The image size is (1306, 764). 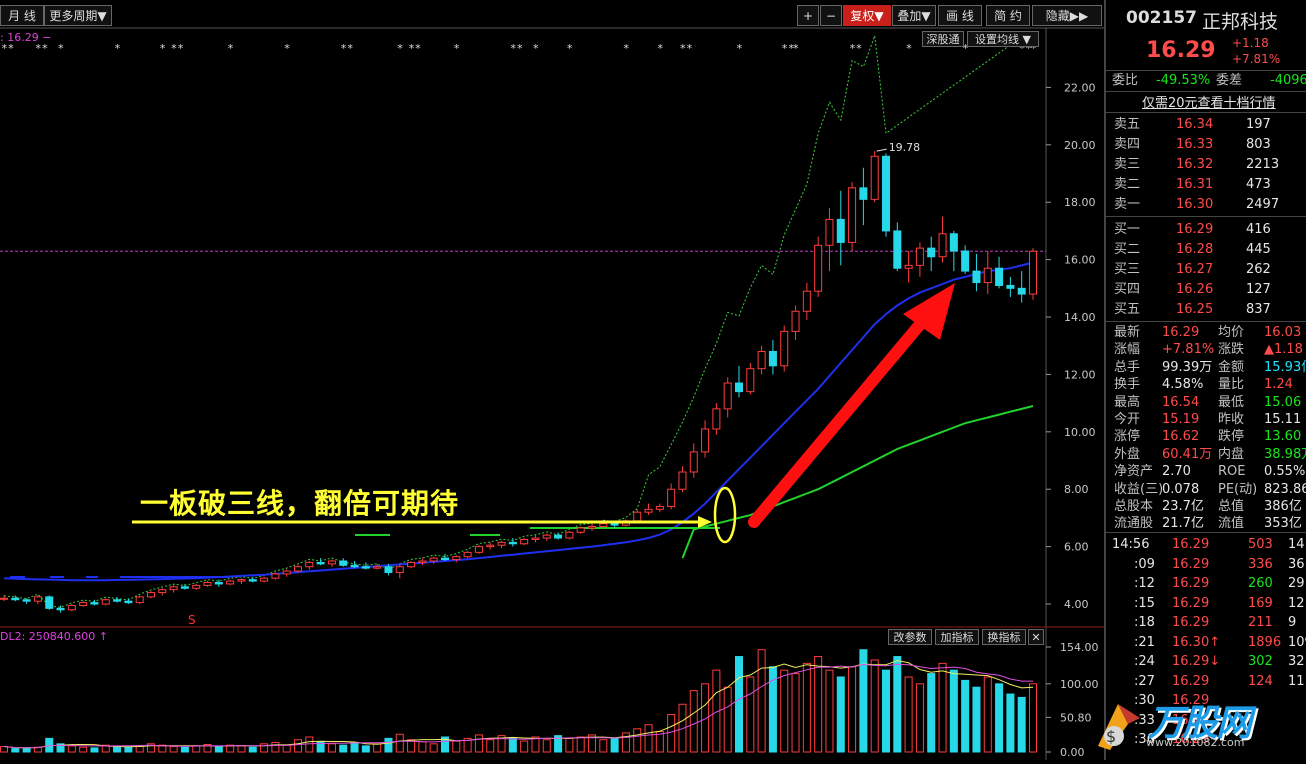 I want to click on tick-volume: 503, so click(x=1260, y=544).